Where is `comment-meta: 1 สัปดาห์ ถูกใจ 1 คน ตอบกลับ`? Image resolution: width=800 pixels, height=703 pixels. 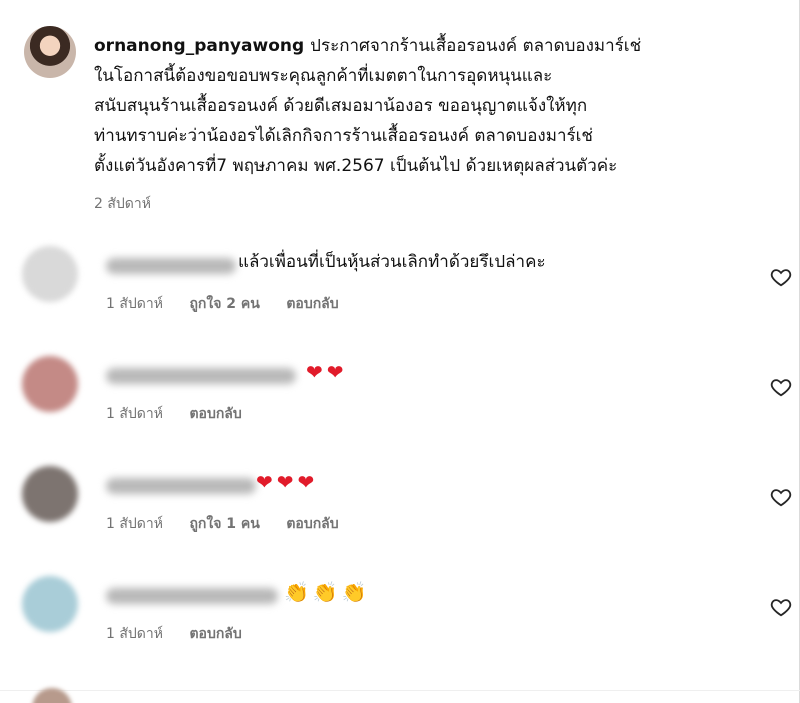 comment-meta: 1 สัปดาห์ ถูกใจ 1 คน ตอบกลับ is located at coordinates (233, 524).